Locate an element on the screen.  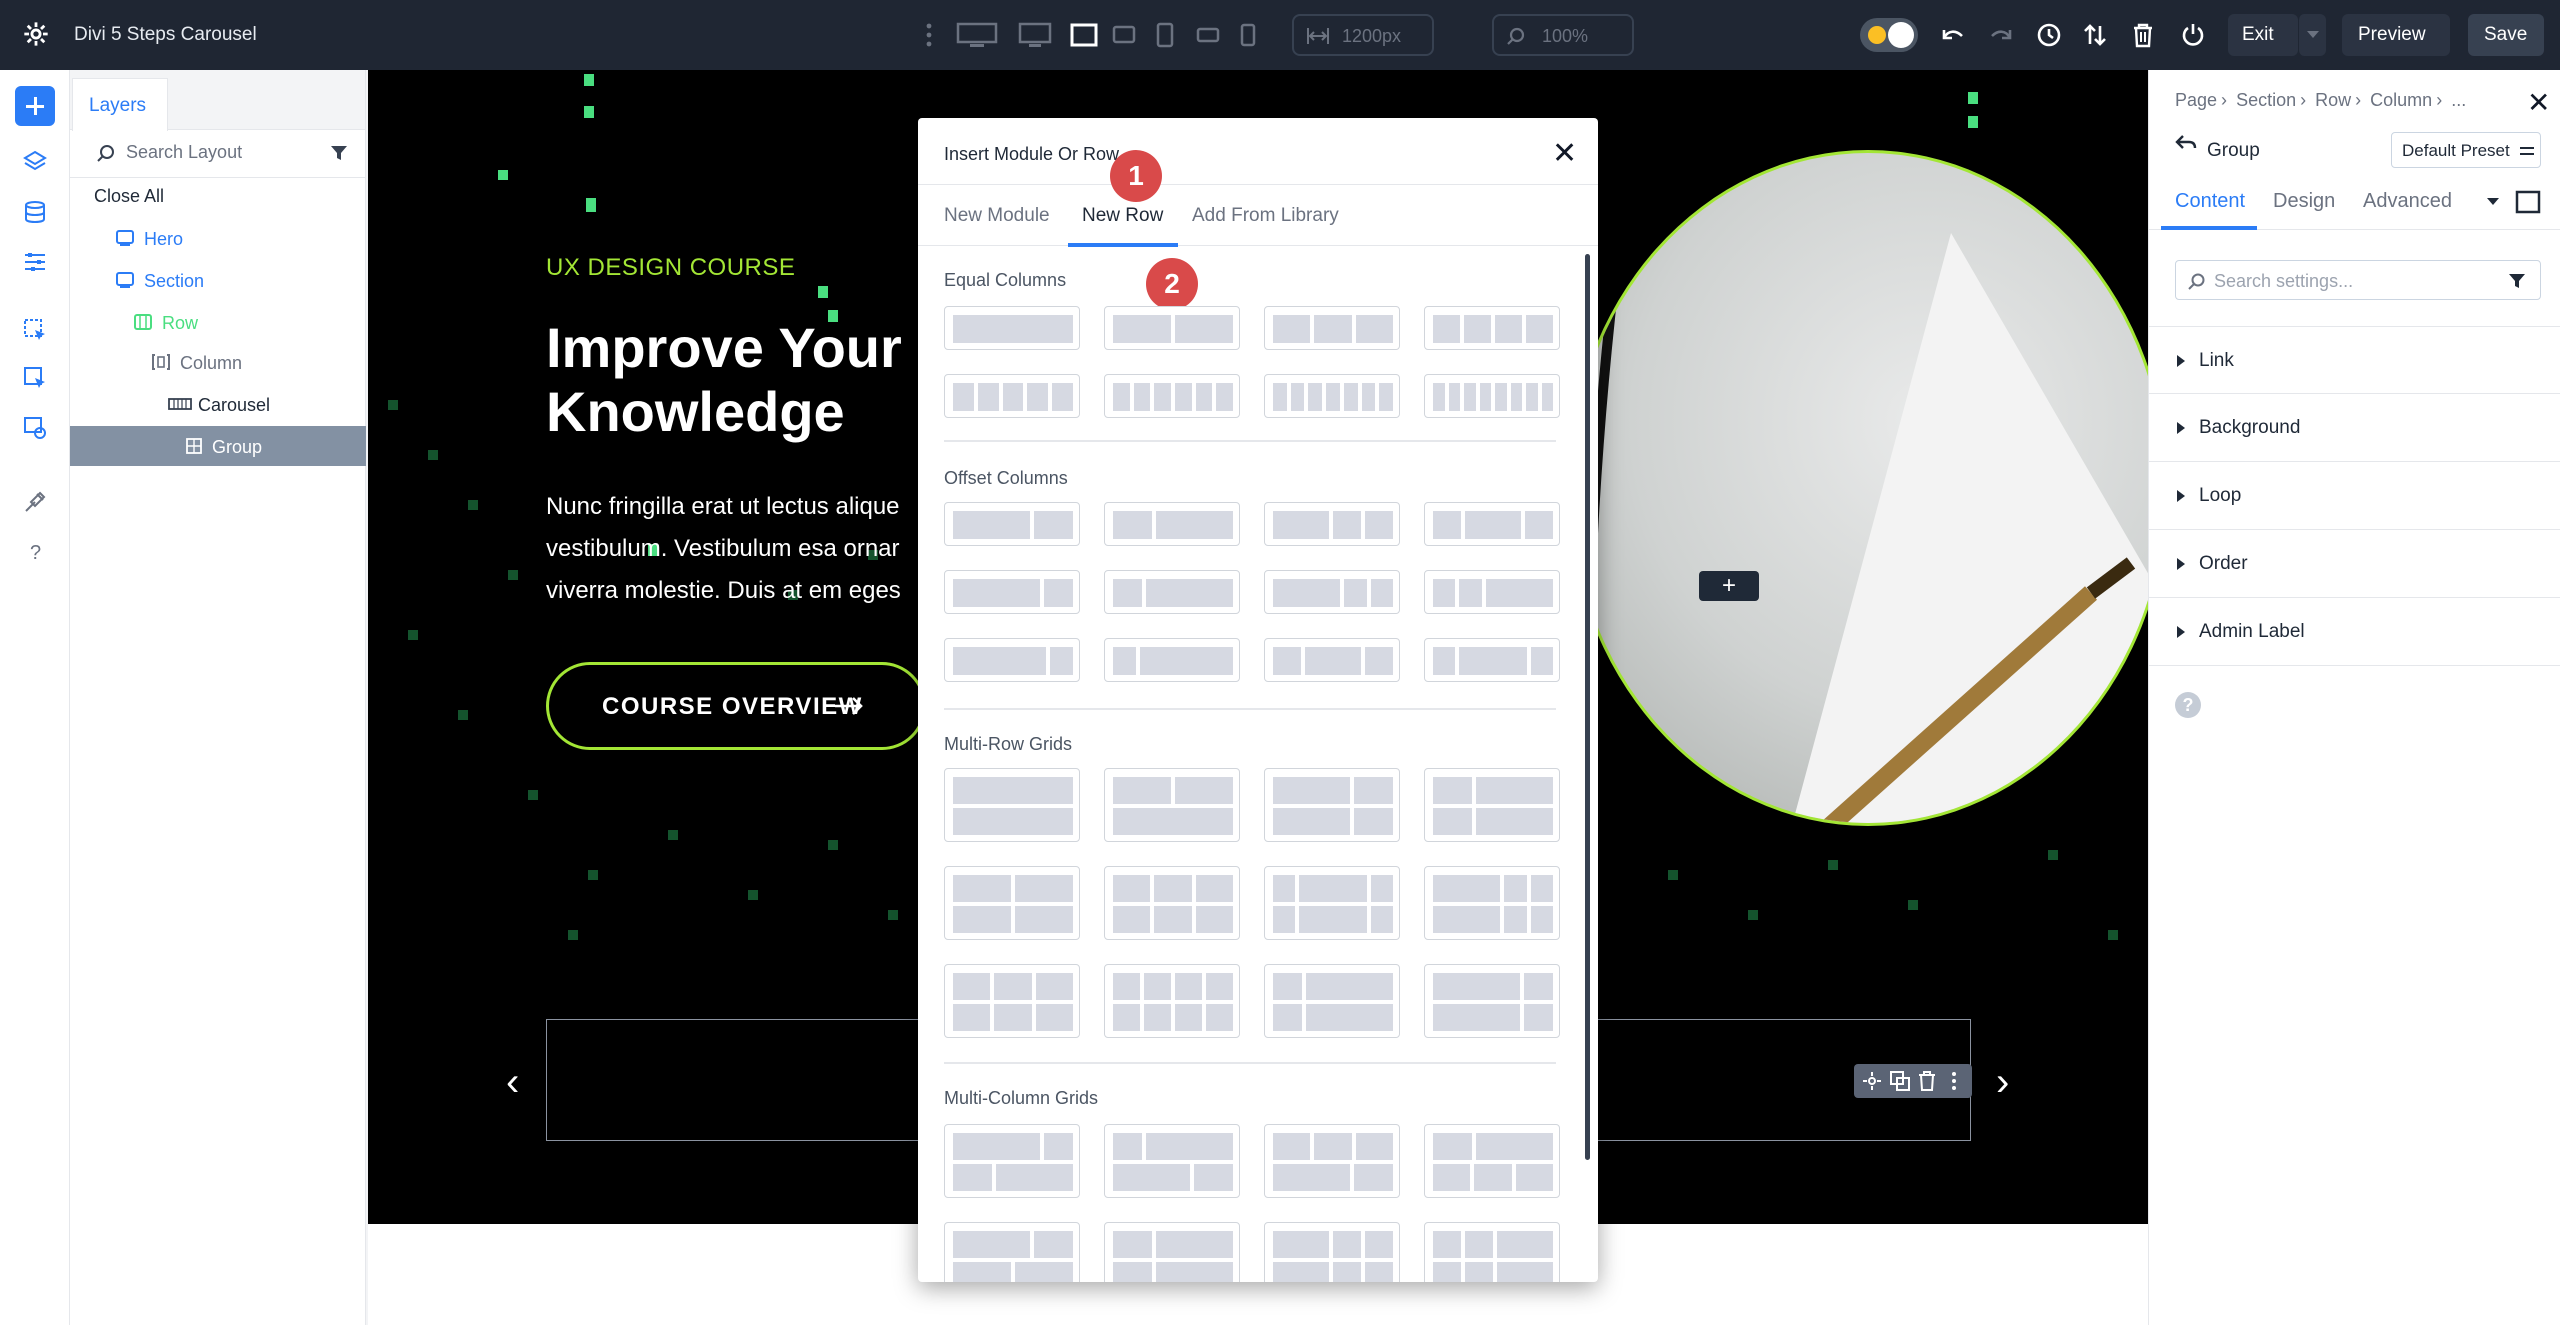
duplicate-icon is located at coordinates (1900, 1081).